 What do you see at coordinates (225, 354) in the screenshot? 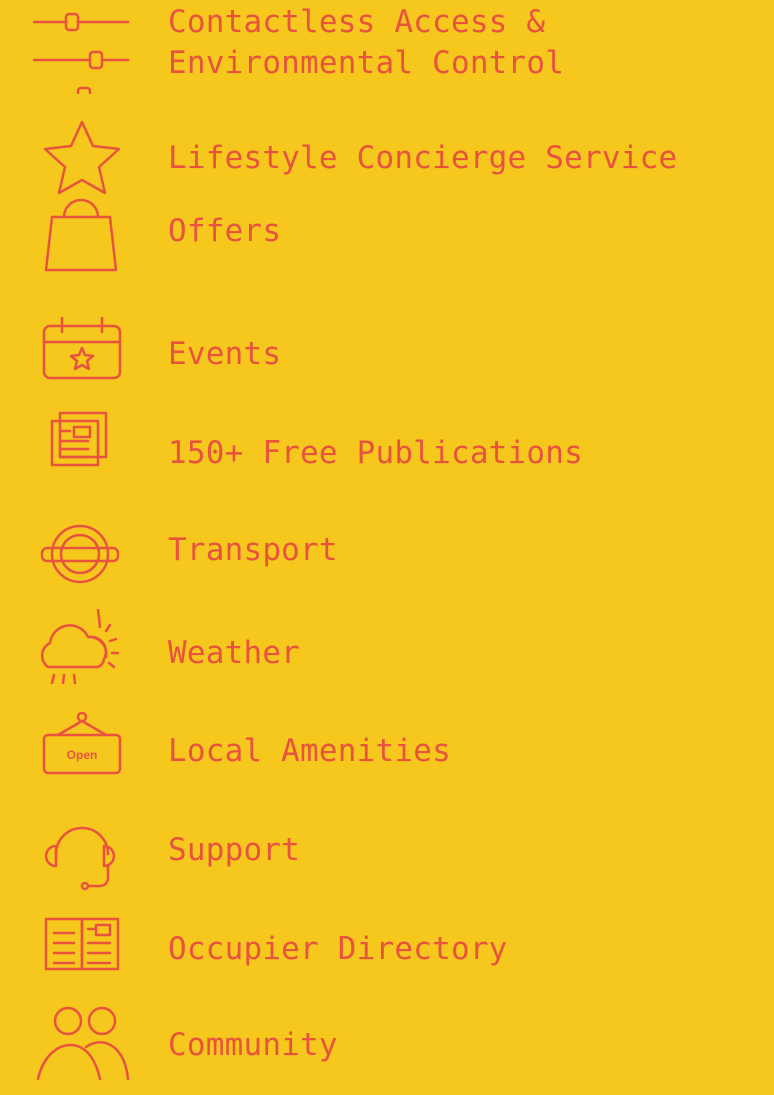
I see `feature-label: Events` at bounding box center [225, 354].